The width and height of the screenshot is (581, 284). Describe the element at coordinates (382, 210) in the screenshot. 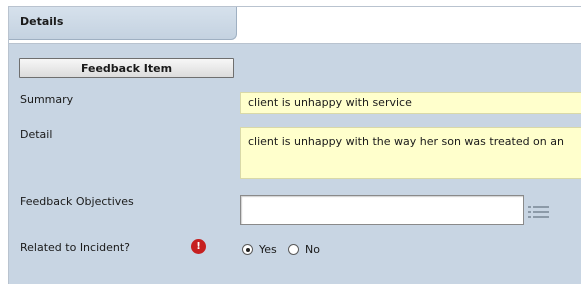

I see `feedback-objectives-input` at that location.